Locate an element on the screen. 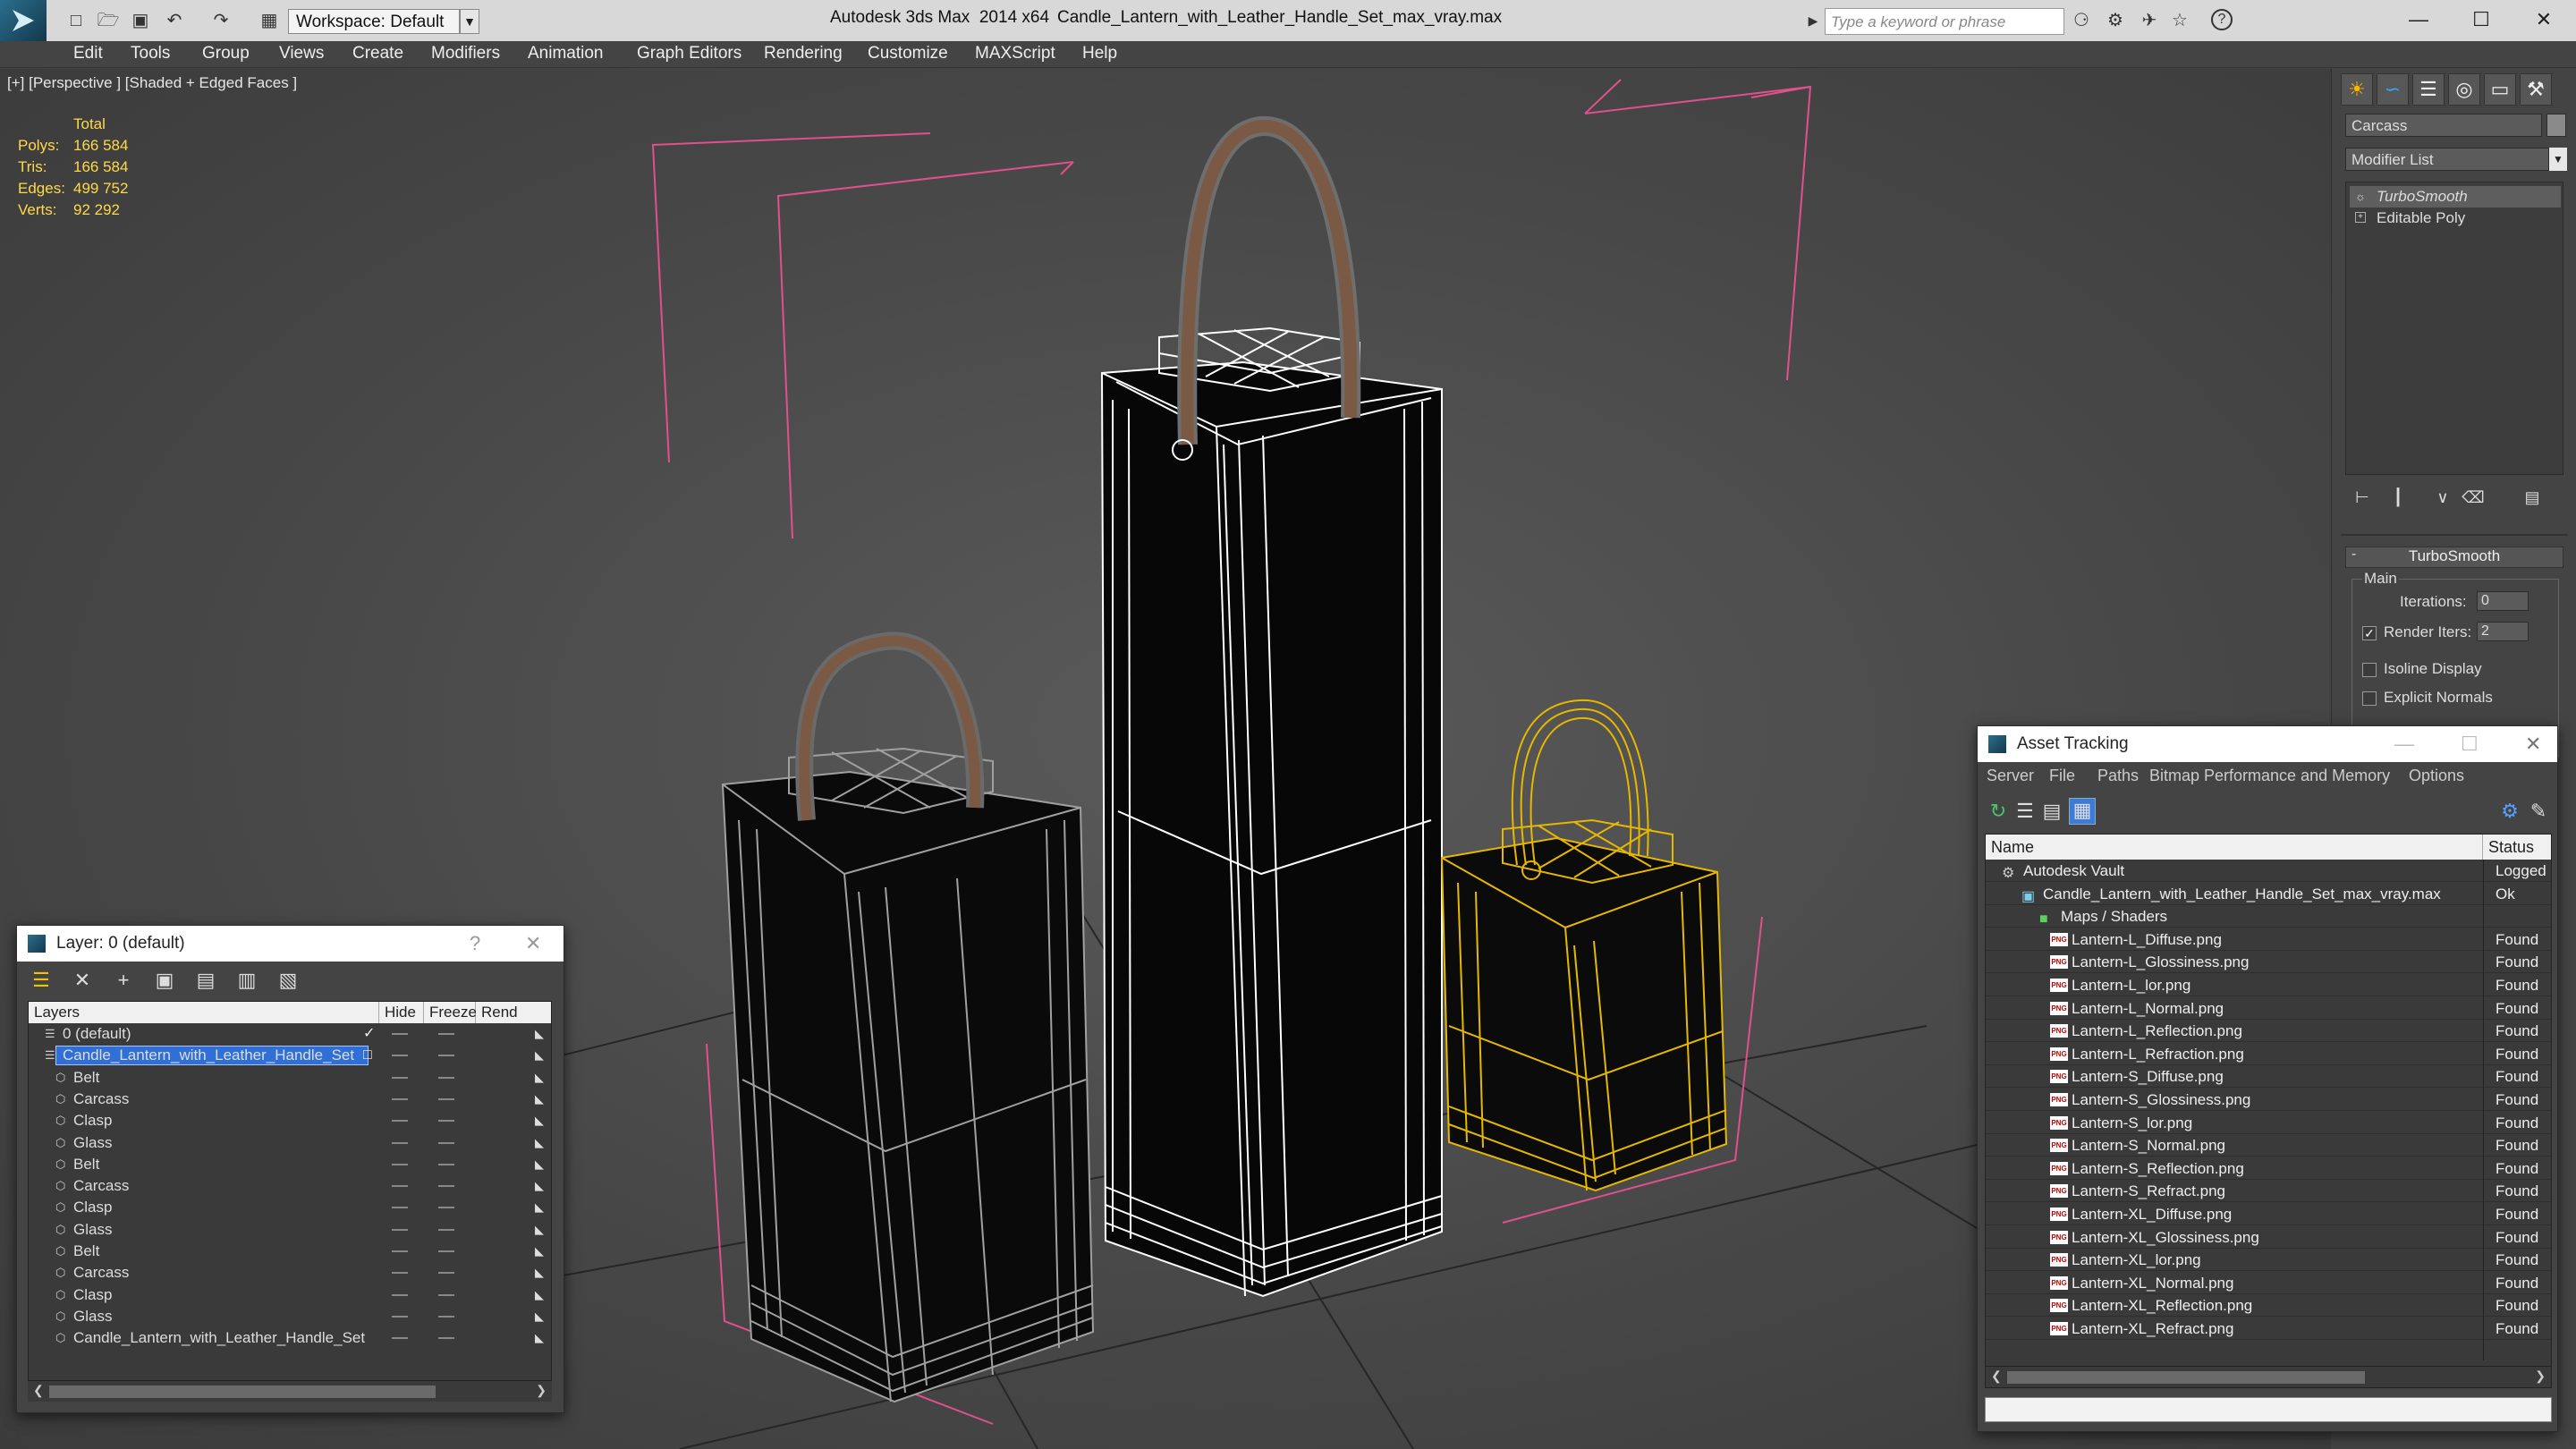 The width and height of the screenshot is (2576, 1449). create-layer-icon: ☰ is located at coordinates (41, 980).